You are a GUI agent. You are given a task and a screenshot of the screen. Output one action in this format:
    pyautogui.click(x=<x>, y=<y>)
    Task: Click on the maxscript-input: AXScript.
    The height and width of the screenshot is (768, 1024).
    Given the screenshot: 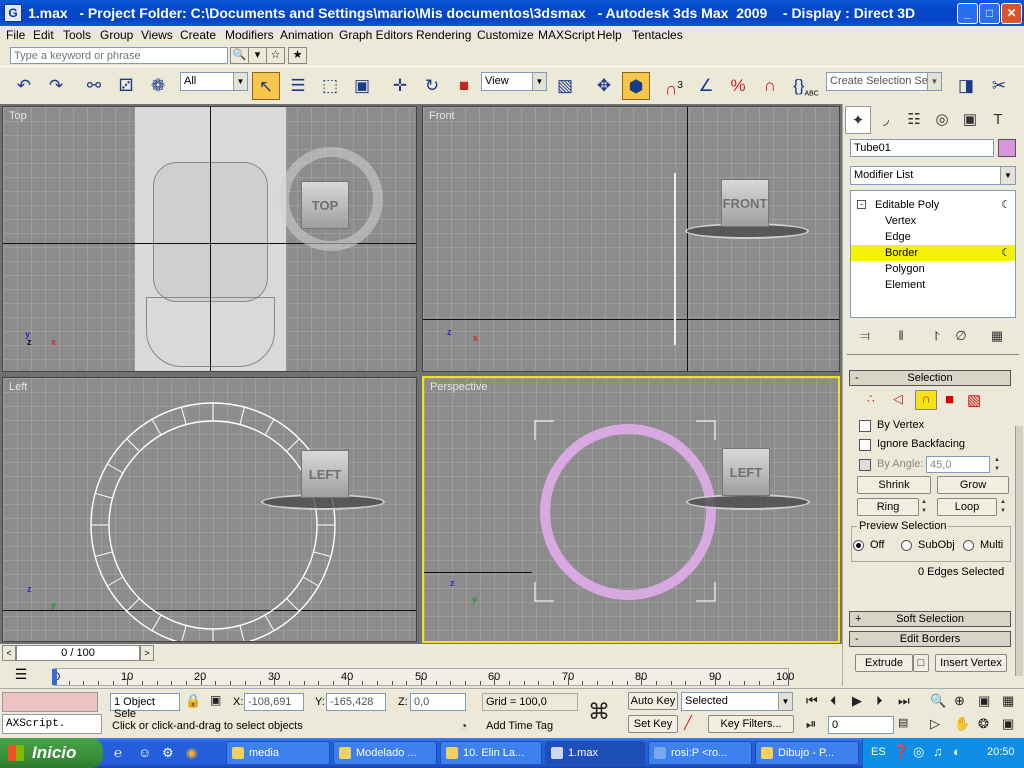 What is the action you would take?
    pyautogui.click(x=52, y=724)
    